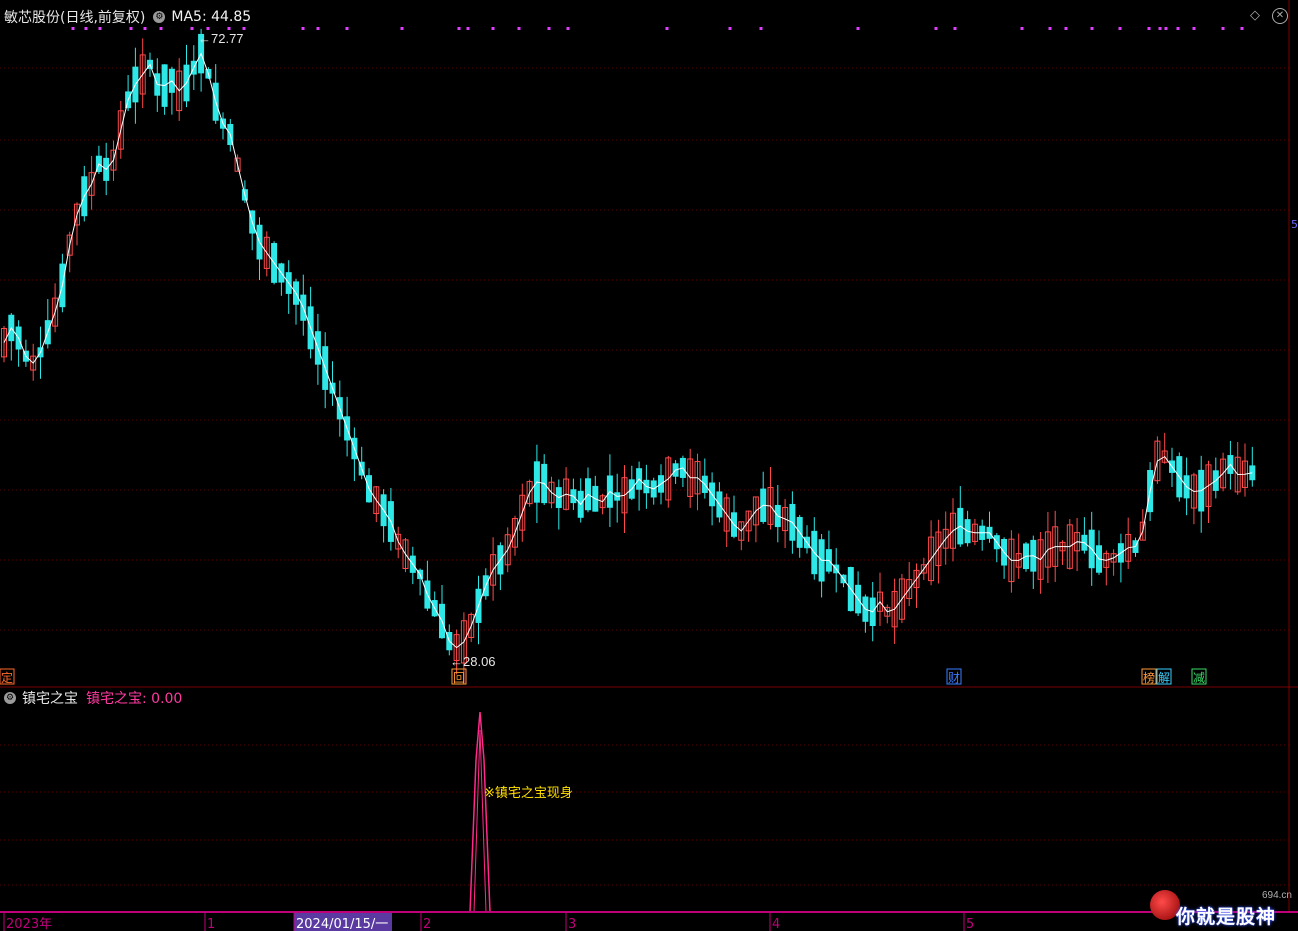 This screenshot has width=1298, height=931. I want to click on period-low-label: ←28.06, so click(473, 661).